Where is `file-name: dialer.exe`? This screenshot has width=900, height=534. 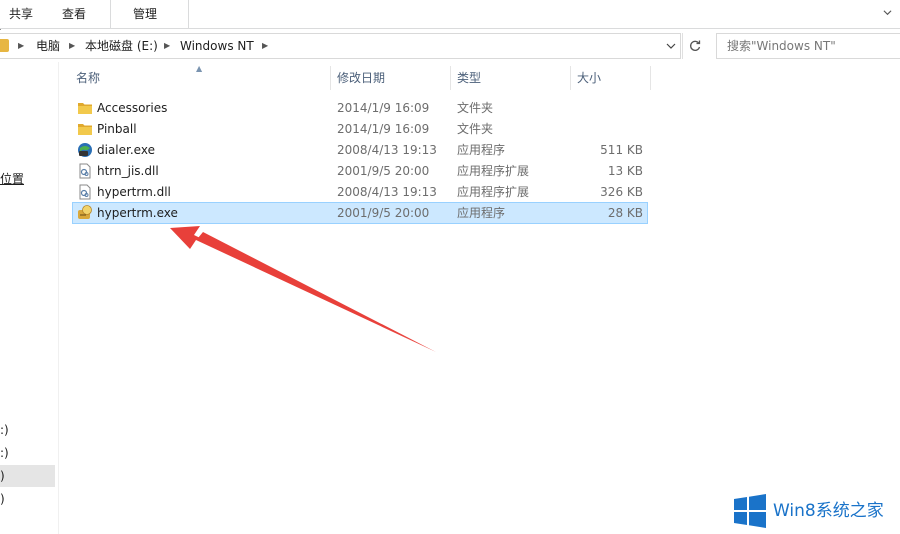 file-name: dialer.exe is located at coordinates (126, 150).